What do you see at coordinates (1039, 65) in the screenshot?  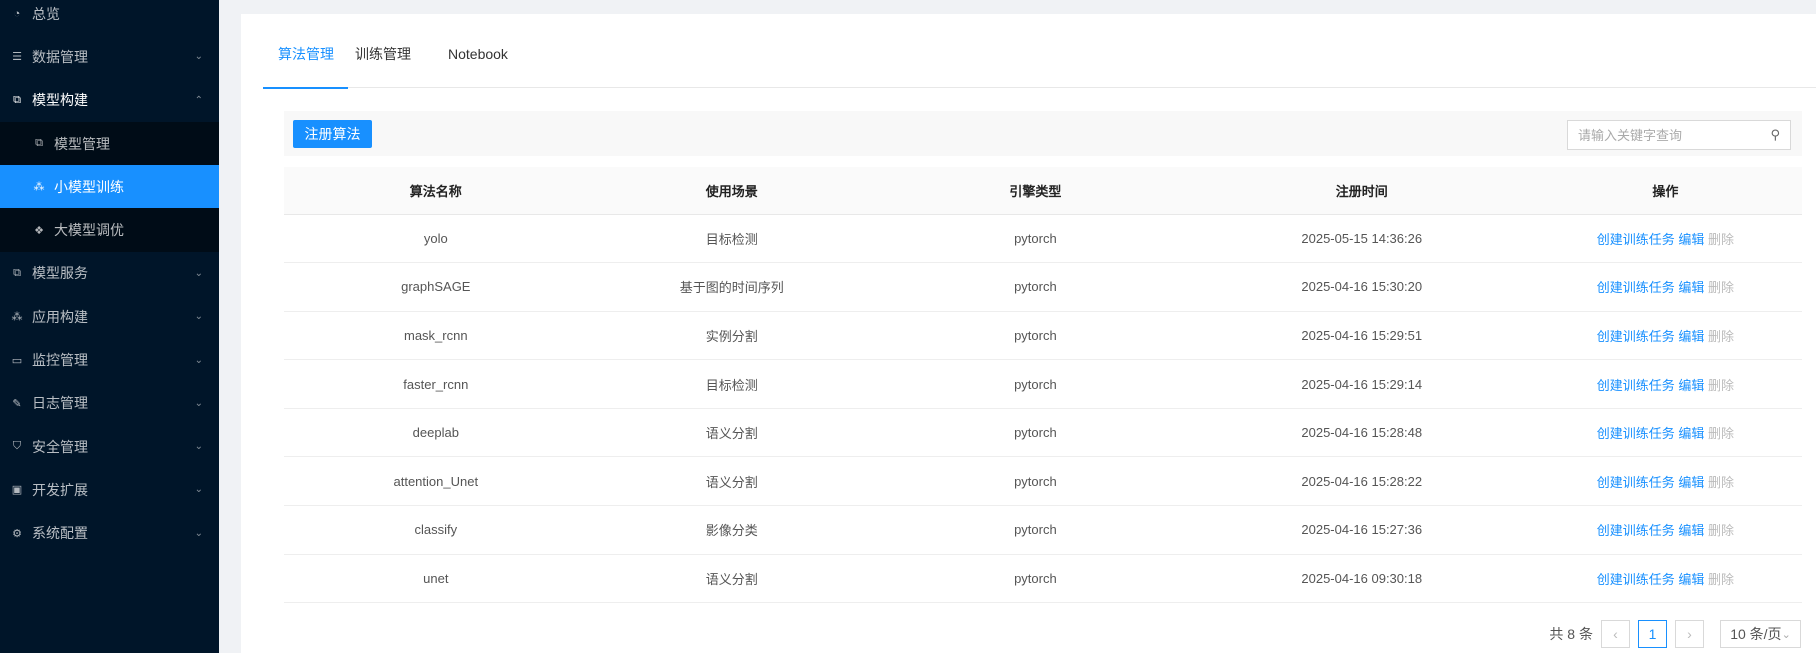 I see `tab-bar: 算法管理 训练管理 Notebook` at bounding box center [1039, 65].